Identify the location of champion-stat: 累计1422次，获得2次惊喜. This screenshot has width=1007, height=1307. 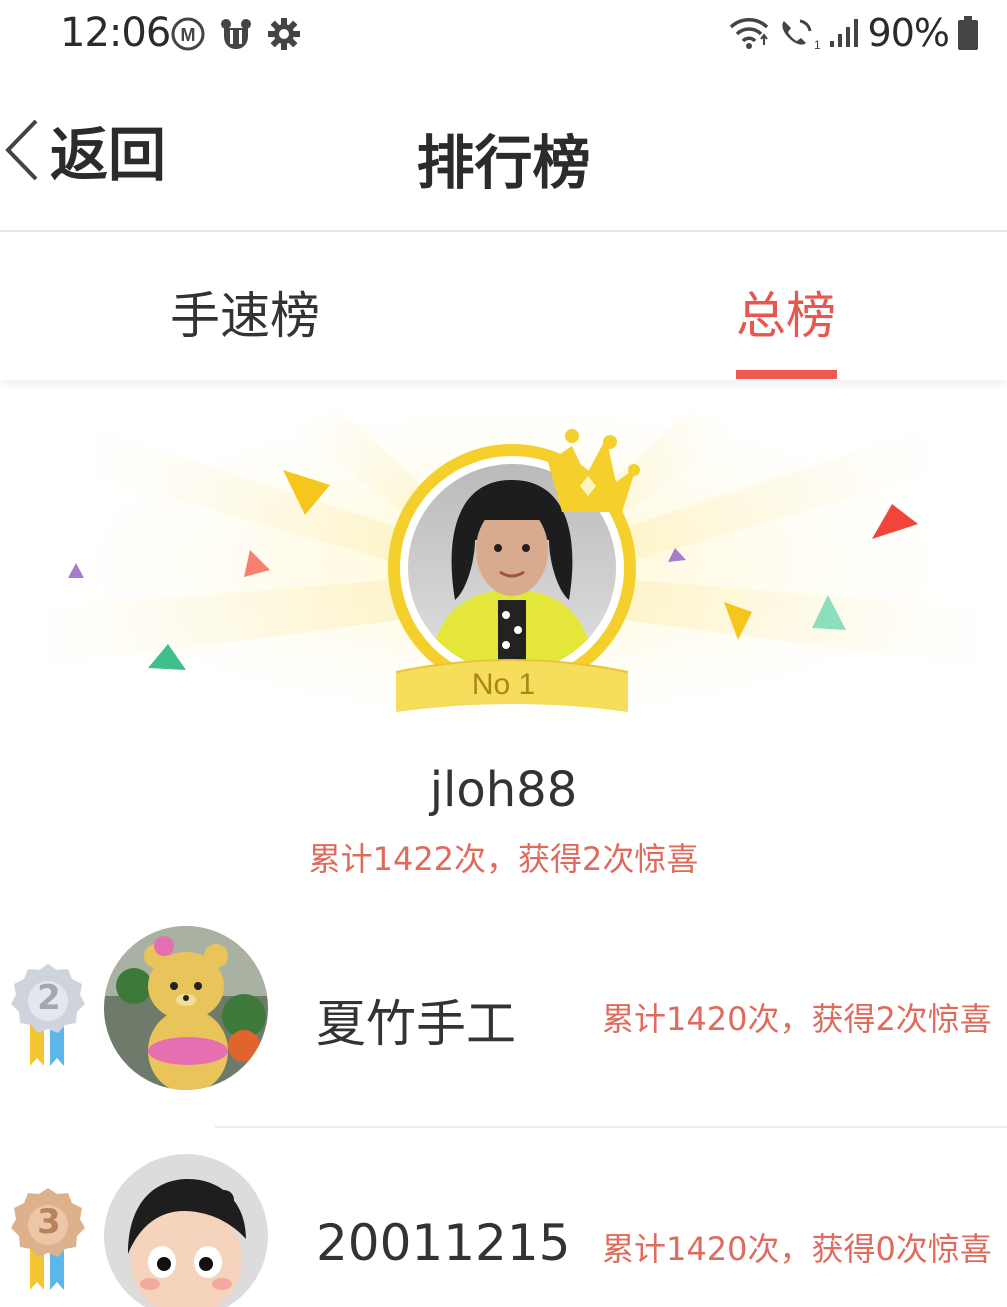
(503, 859).